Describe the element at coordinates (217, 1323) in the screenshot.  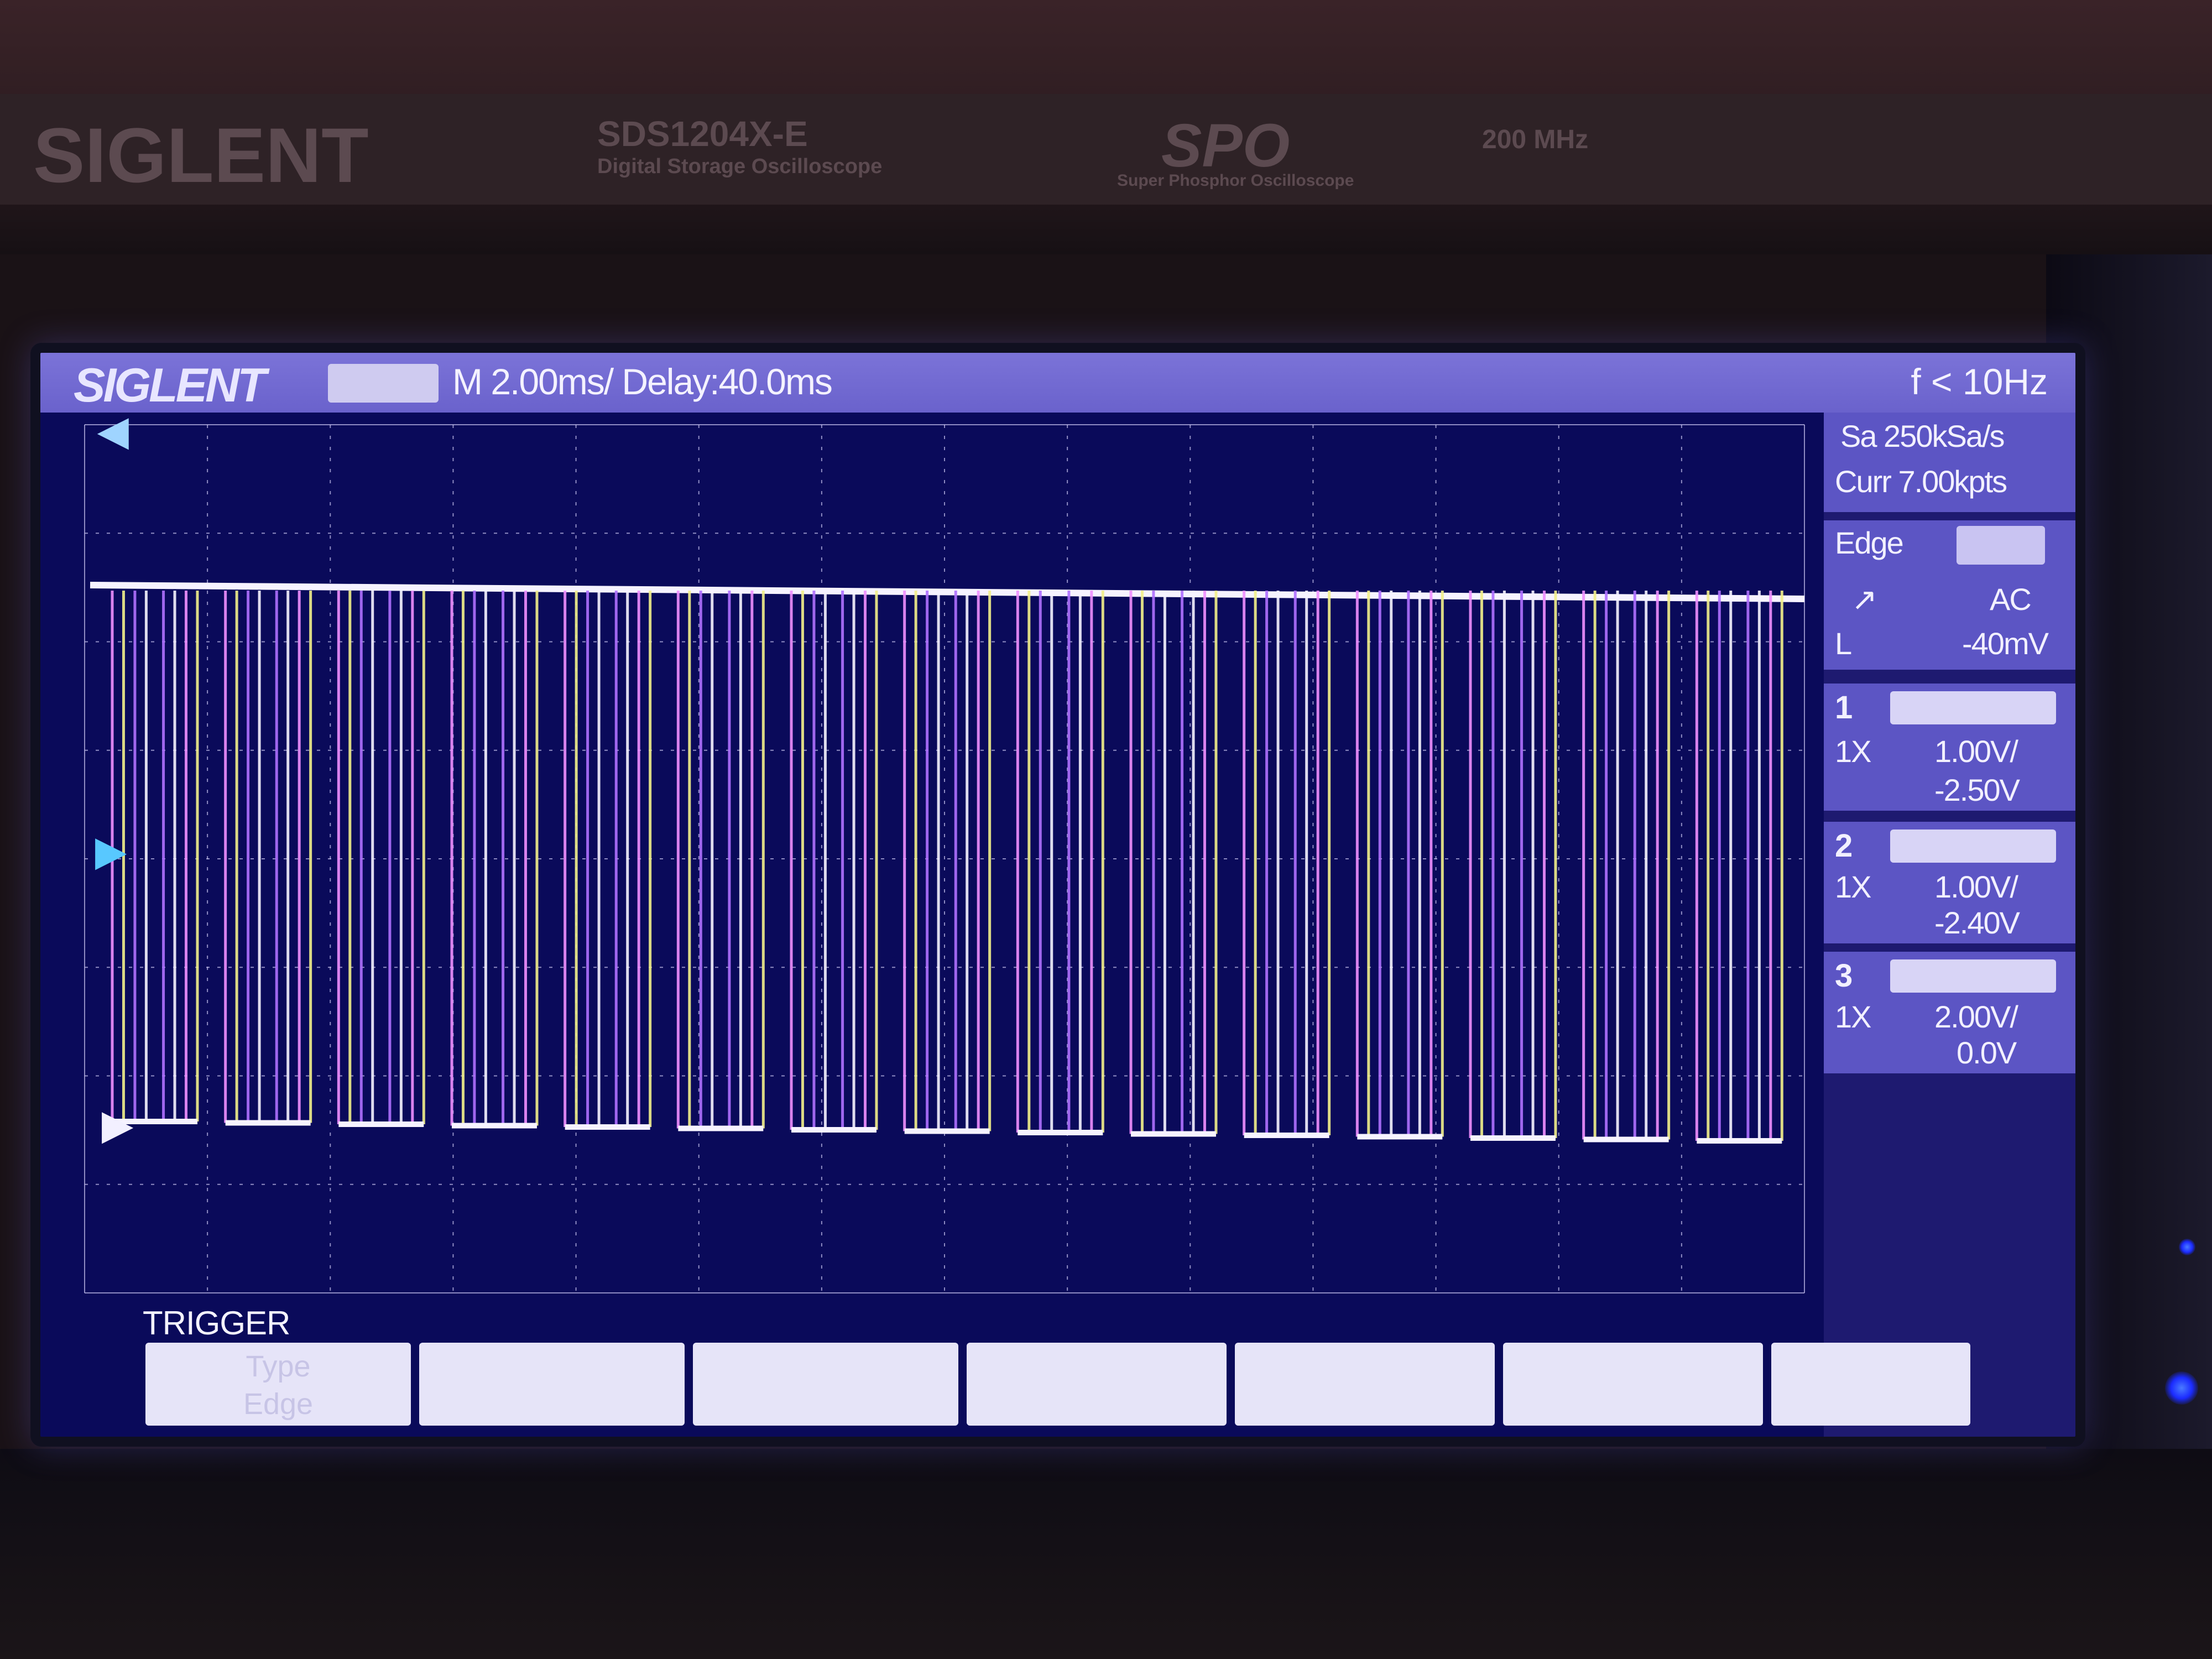
I see `menu-title: TRIGGER` at that location.